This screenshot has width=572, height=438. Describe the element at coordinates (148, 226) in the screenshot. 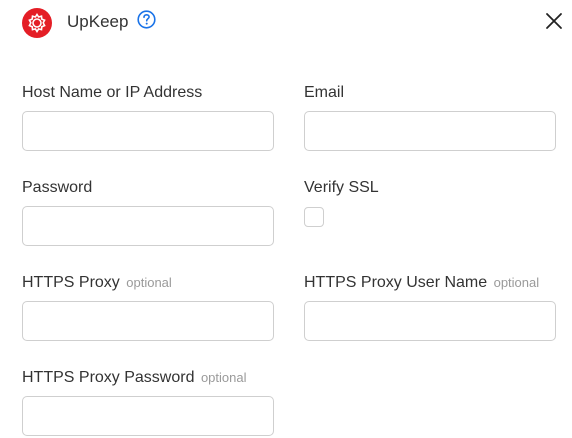

I see `password-input` at that location.